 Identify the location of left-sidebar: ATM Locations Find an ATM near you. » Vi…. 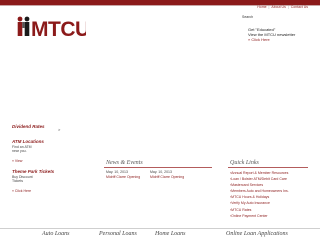
(47, 166).